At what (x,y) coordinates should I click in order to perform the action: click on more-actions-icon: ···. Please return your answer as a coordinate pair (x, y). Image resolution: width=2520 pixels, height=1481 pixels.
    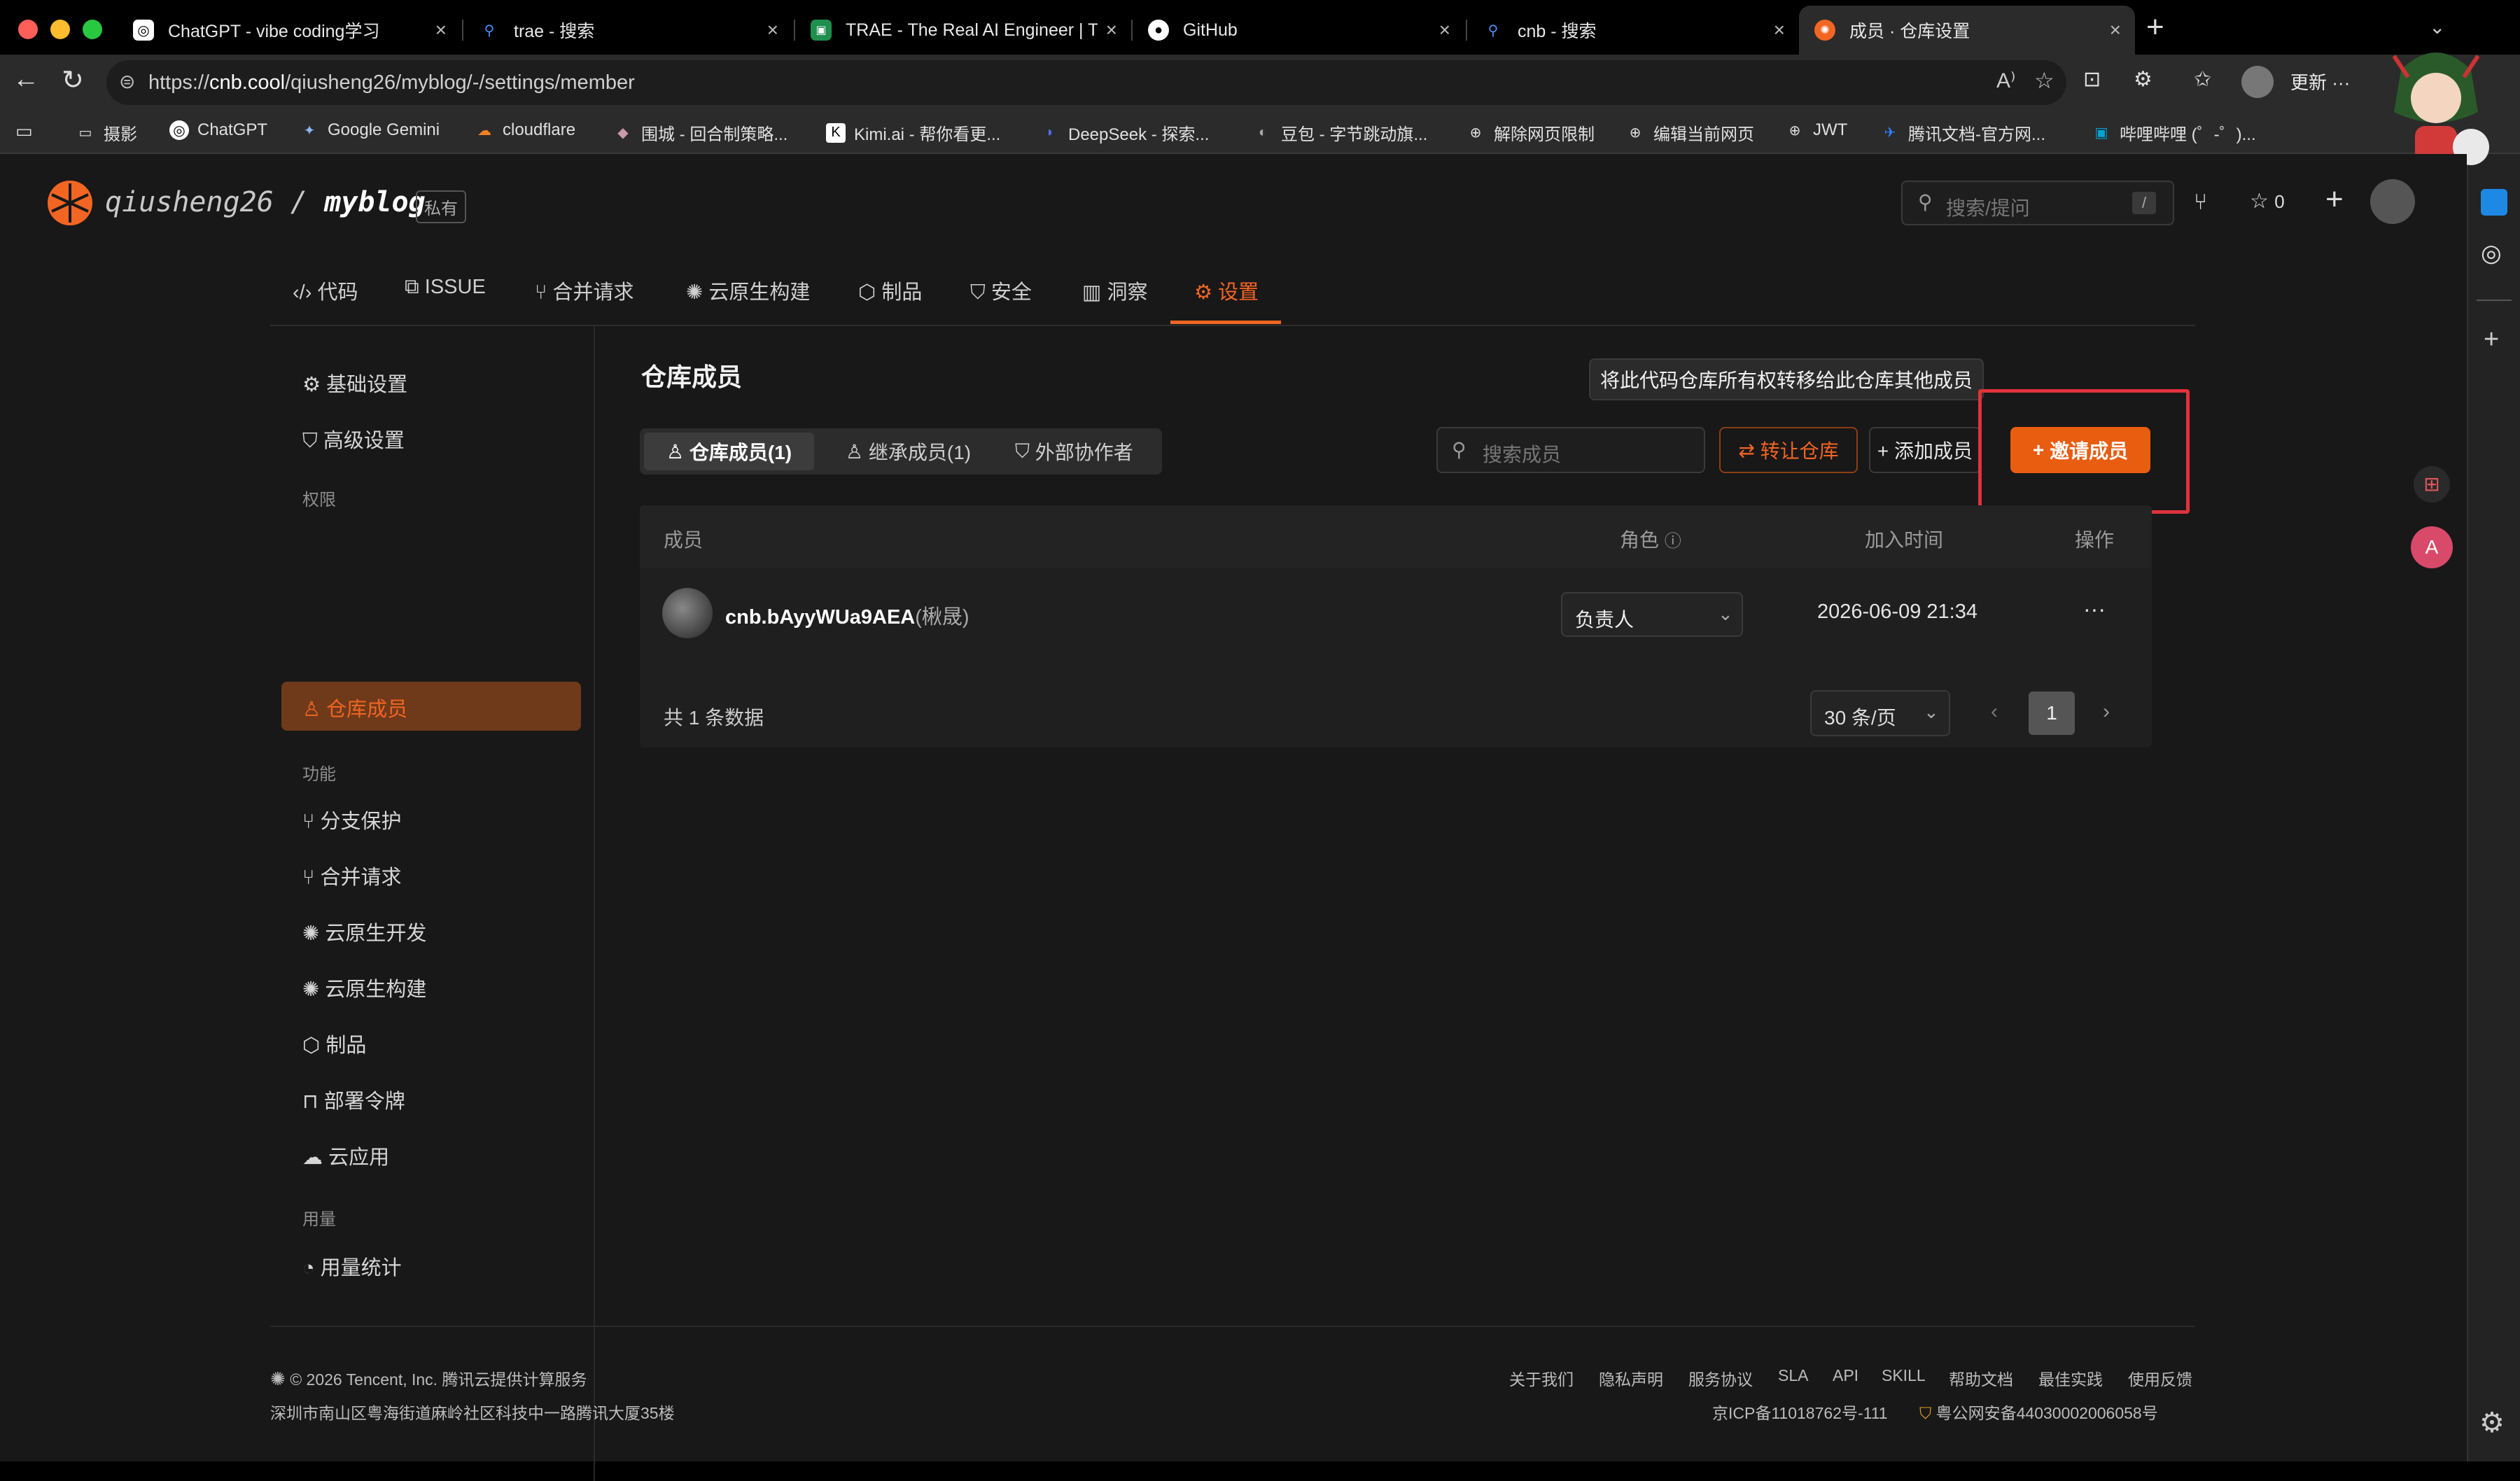
    Looking at the image, I should click on (2094, 609).